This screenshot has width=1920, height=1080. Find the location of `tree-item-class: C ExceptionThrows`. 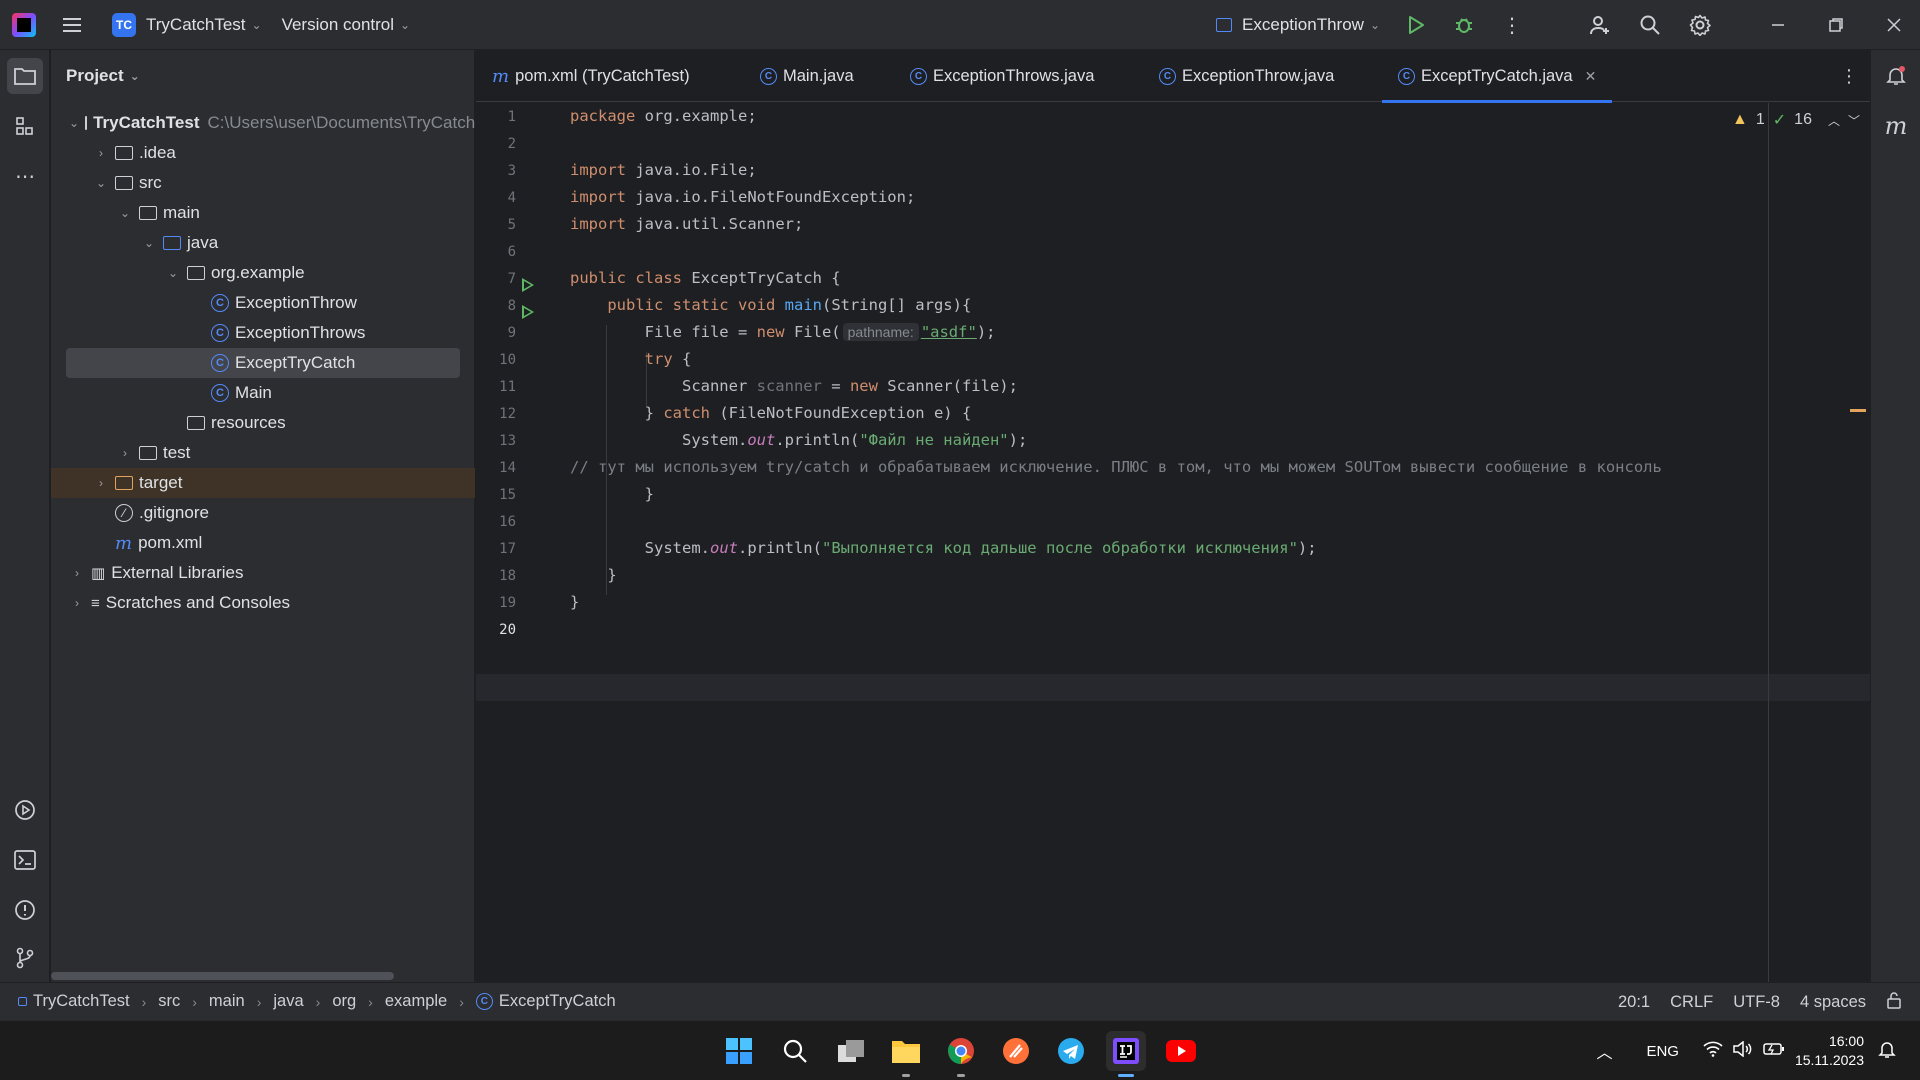

tree-item-class: C ExceptionThrows is located at coordinates (263, 333).